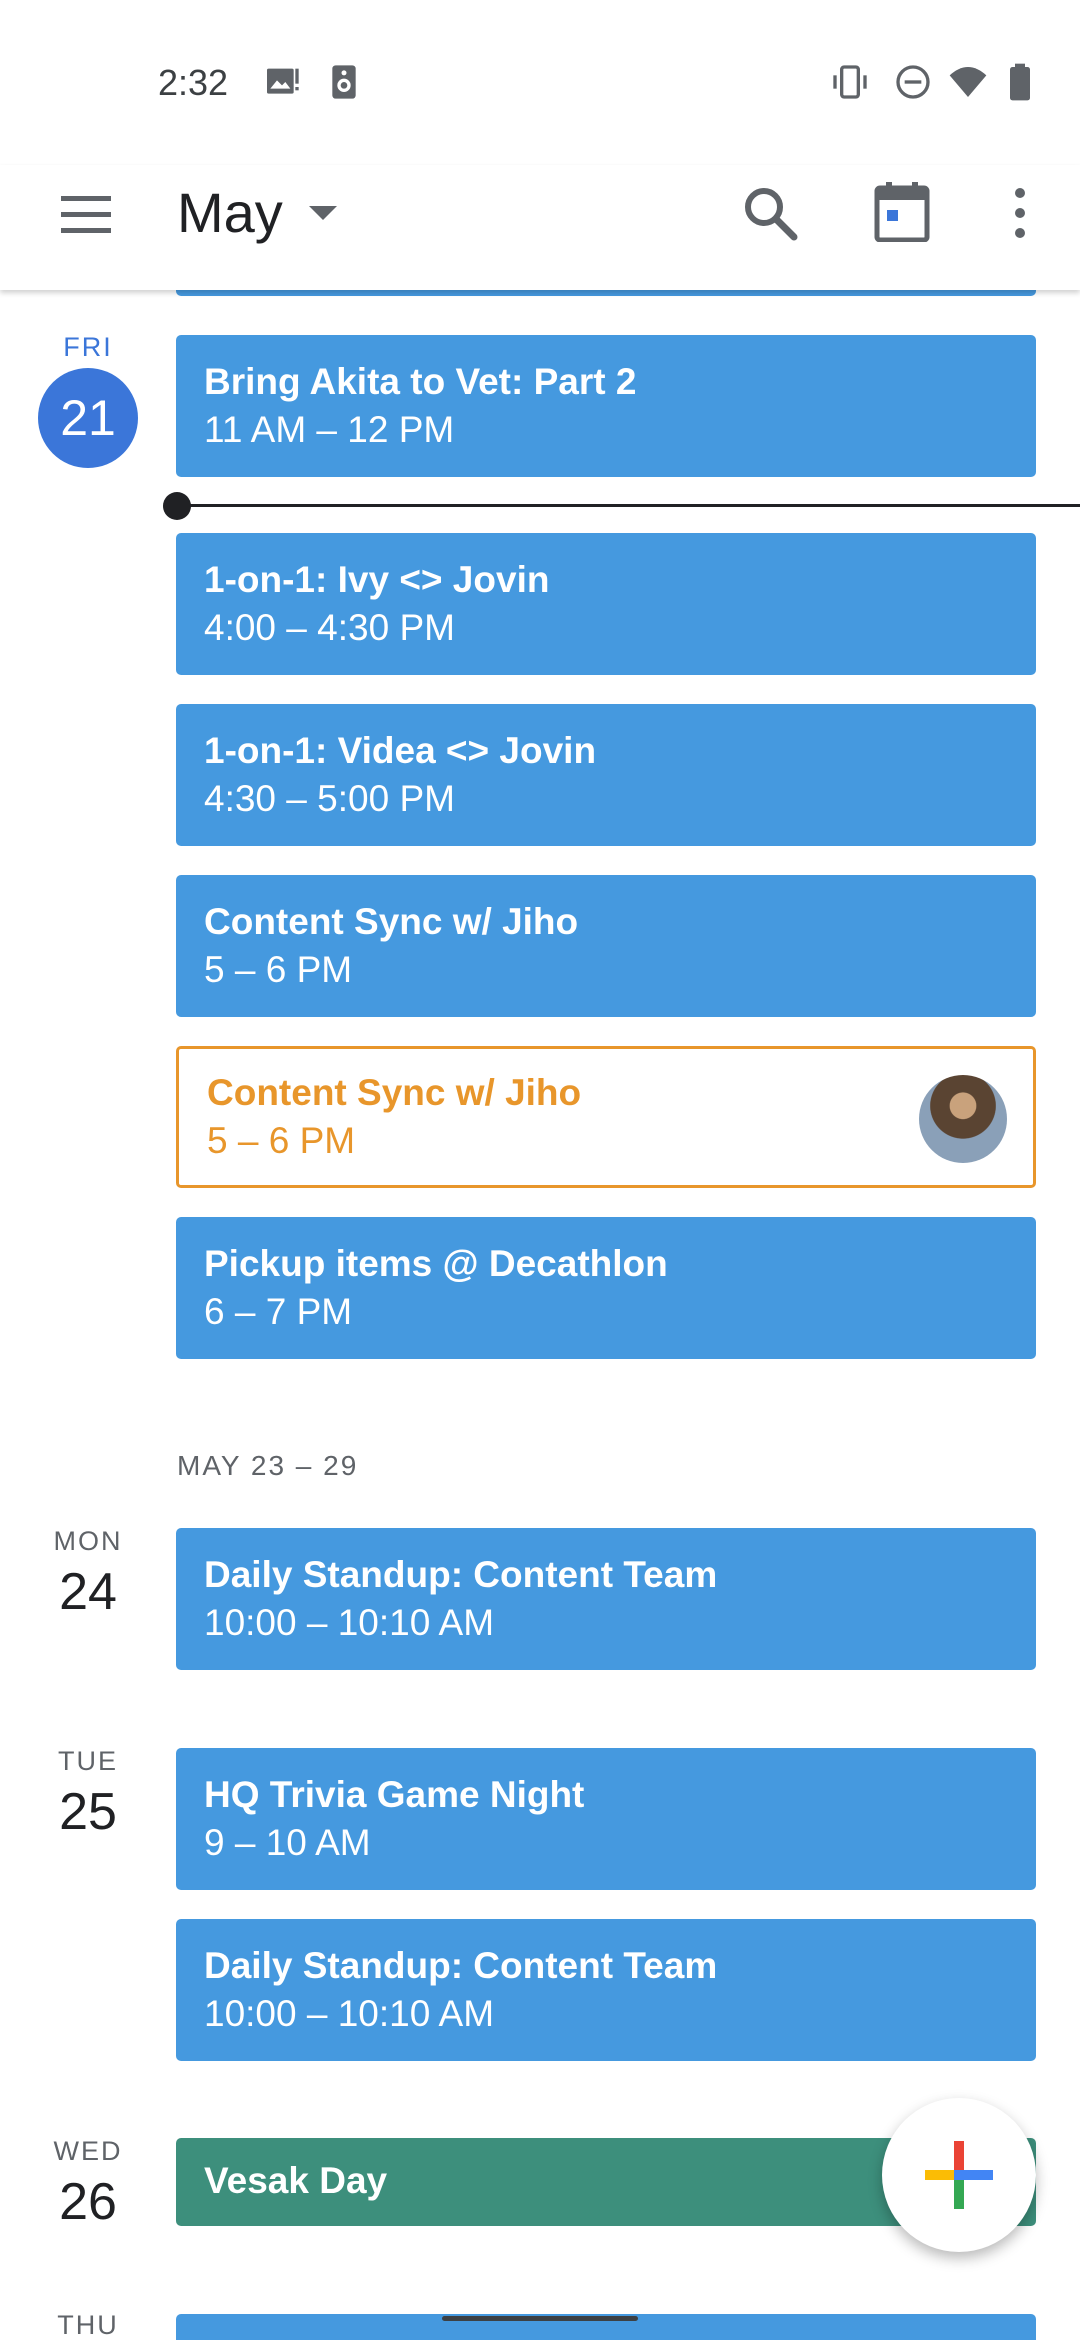 Image resolution: width=1080 pixels, height=2340 pixels. Describe the element at coordinates (606, 1288) in the screenshot. I see `event-card: Pickup items @ Decathlon 6 – 7 PM` at that location.